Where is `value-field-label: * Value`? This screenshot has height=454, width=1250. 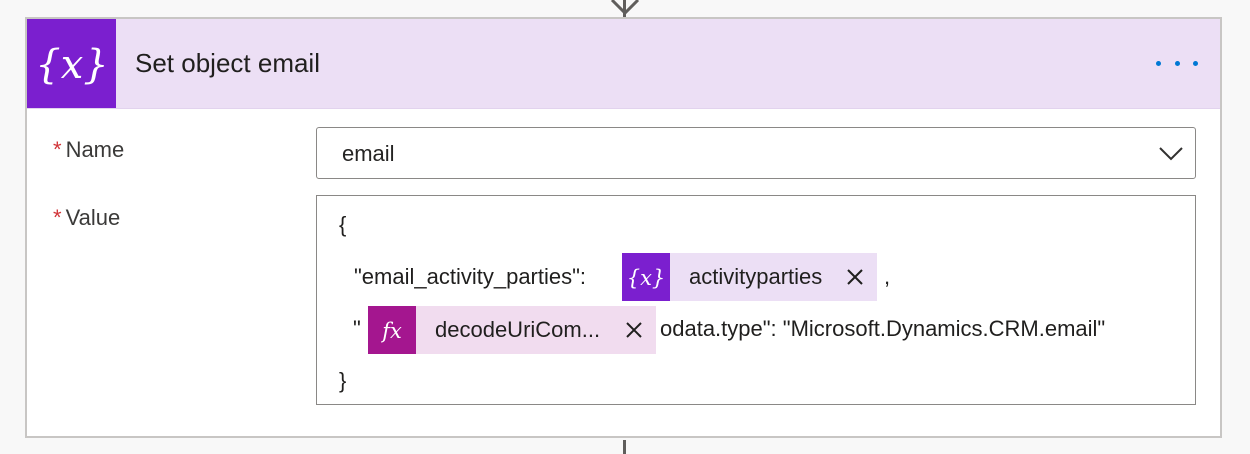
value-field-label: * Value is located at coordinates (86, 218).